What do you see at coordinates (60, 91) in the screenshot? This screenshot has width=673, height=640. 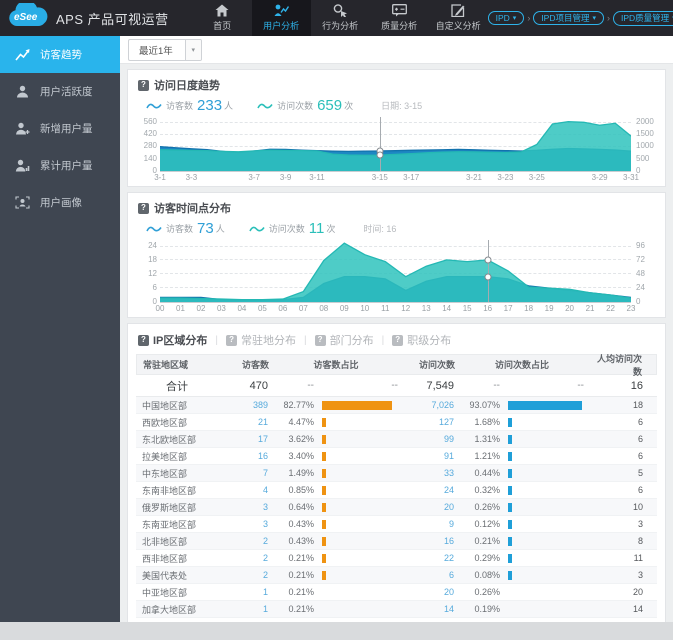 I see `sidebar-item-user-activity: 用户活跃度` at bounding box center [60, 91].